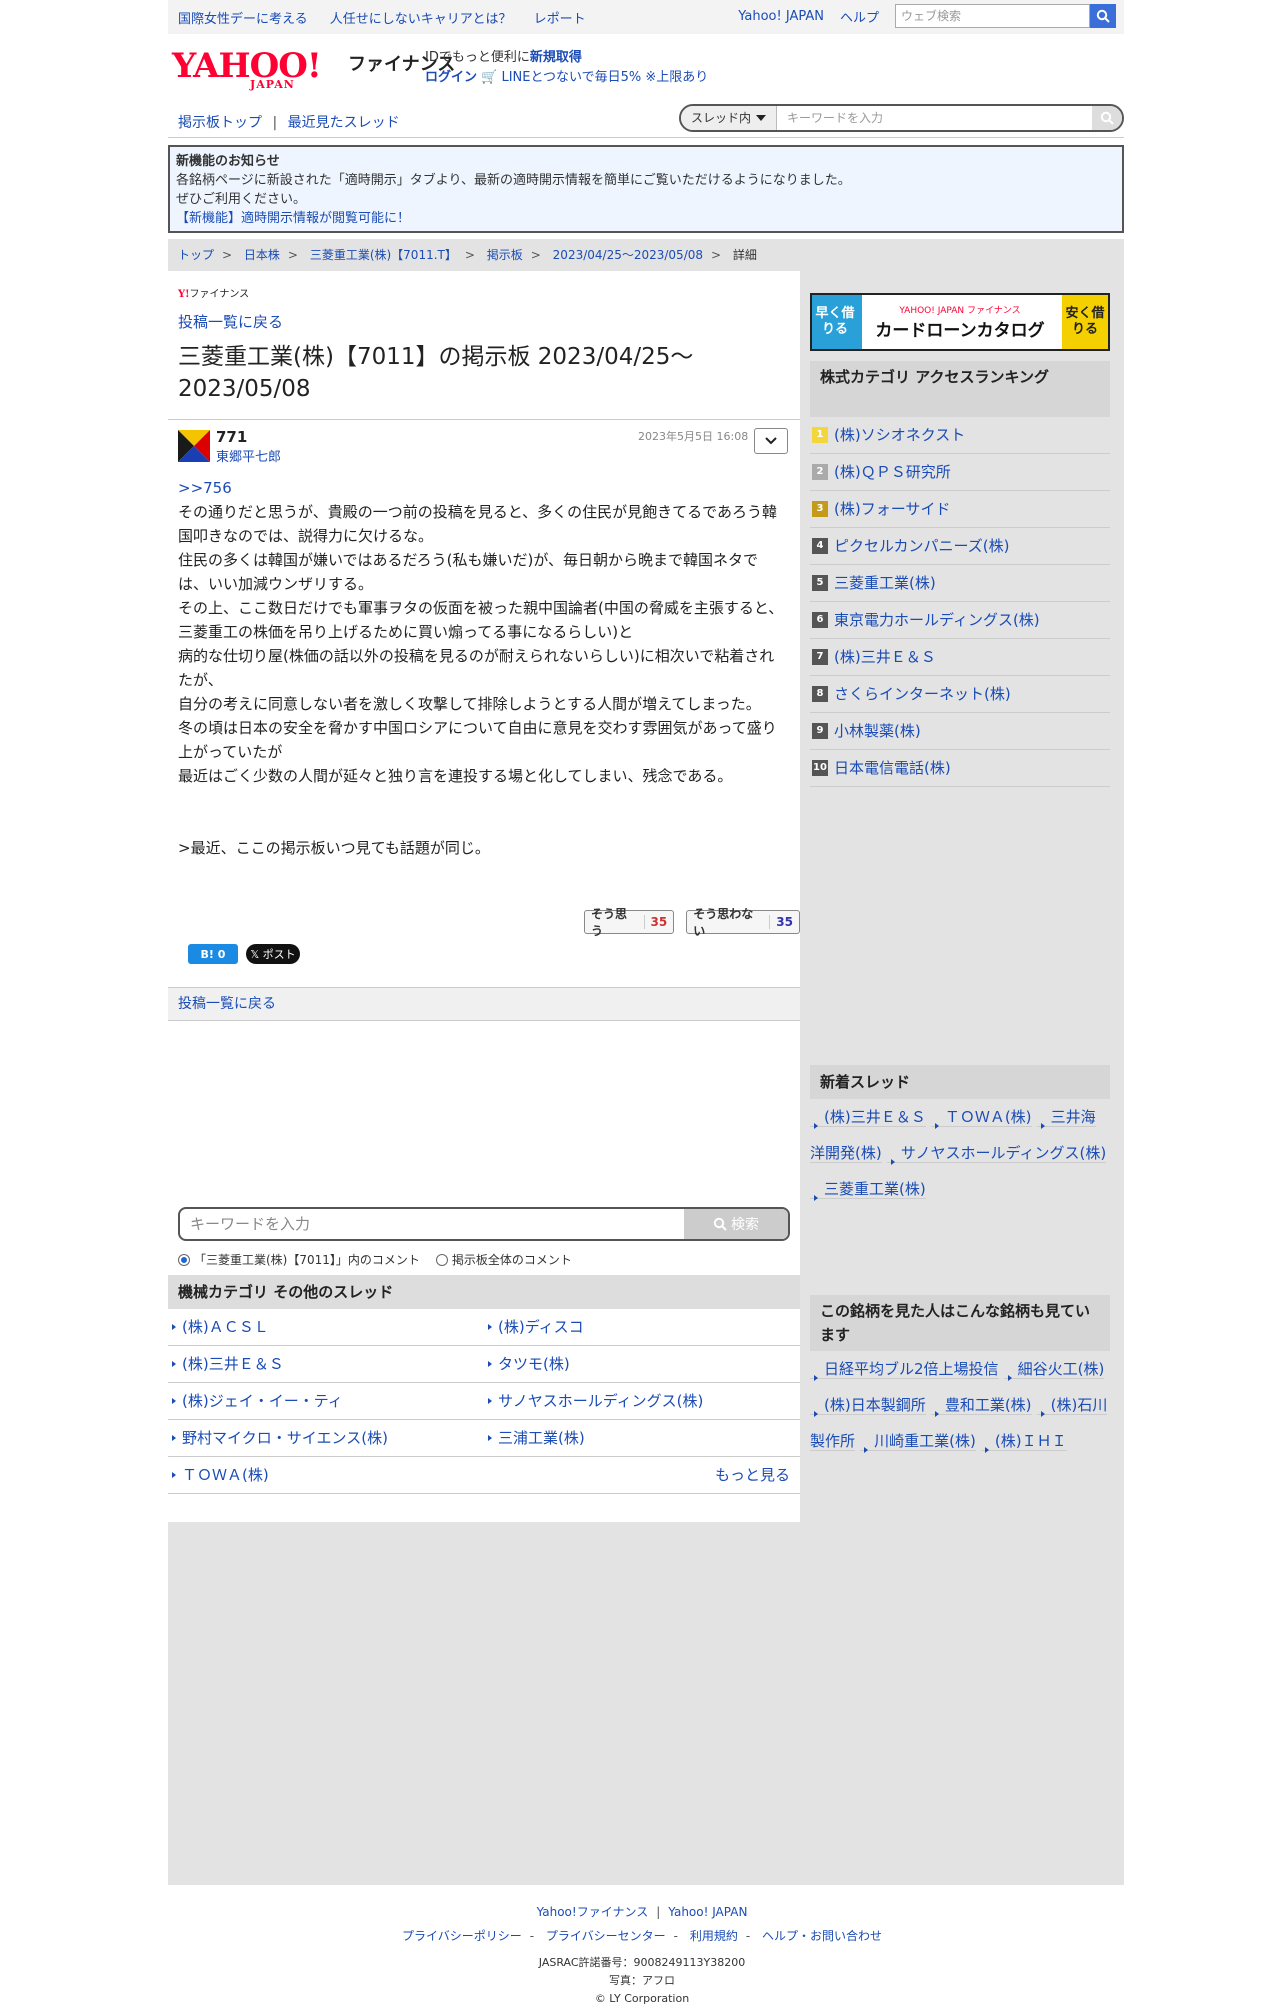 The width and height of the screenshot is (1284, 2008). I want to click on back-to-list-link: 投稿一覧に戻る, so click(230, 321).